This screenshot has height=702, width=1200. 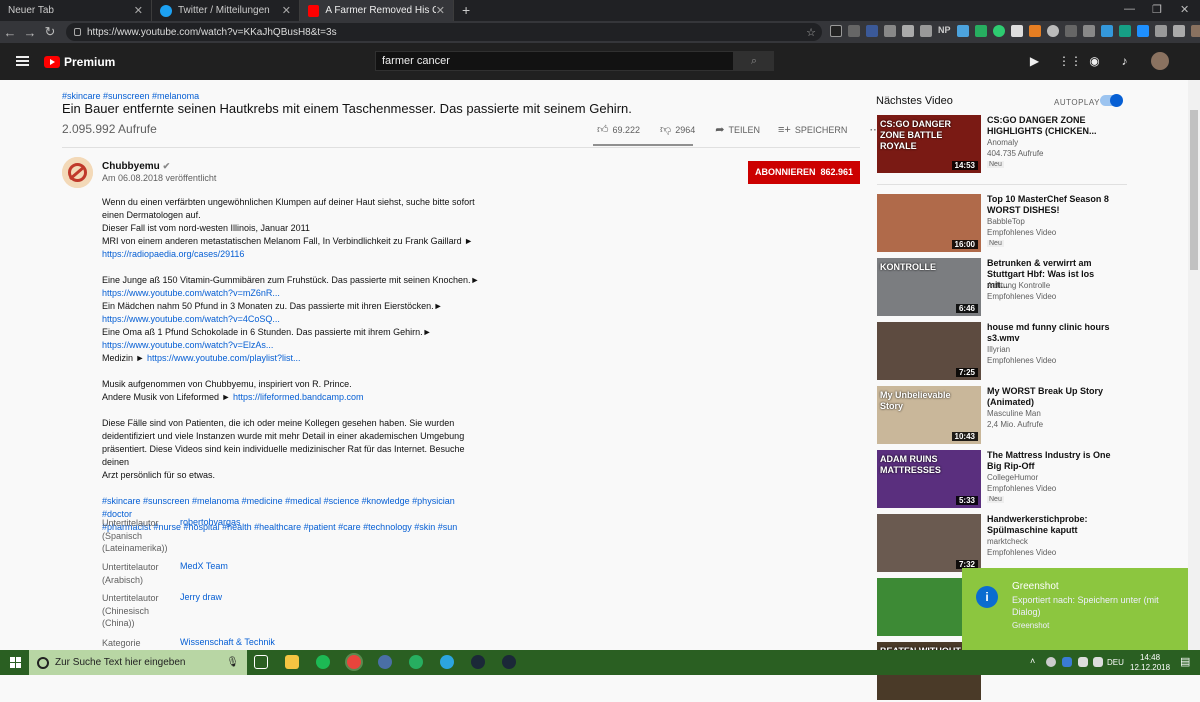 I want to click on notifications-bell-icon: ♪, so click(x=1124, y=61).